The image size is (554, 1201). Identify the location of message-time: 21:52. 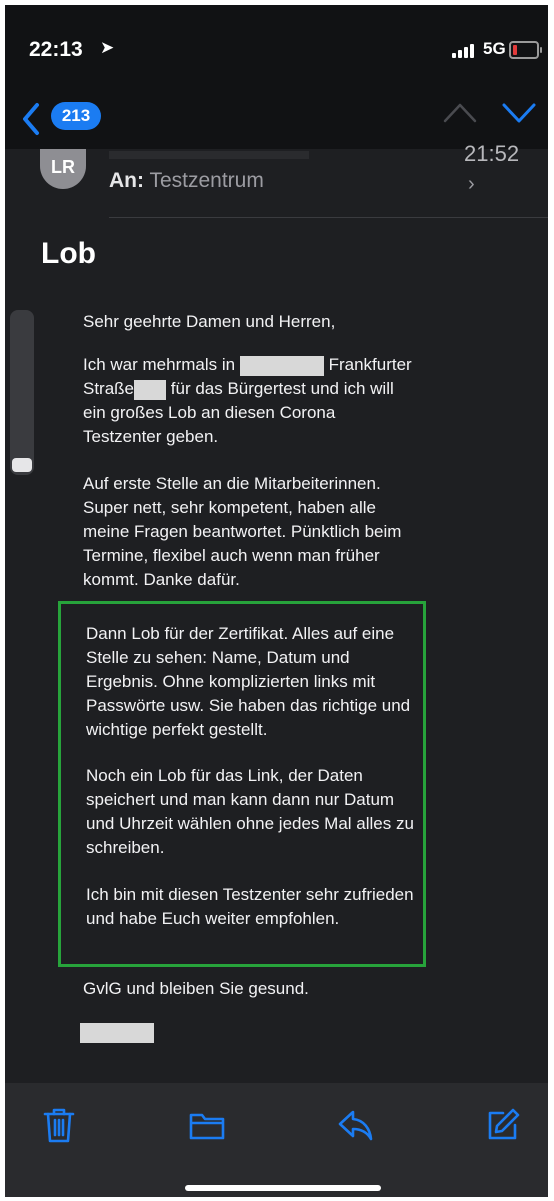
(492, 153).